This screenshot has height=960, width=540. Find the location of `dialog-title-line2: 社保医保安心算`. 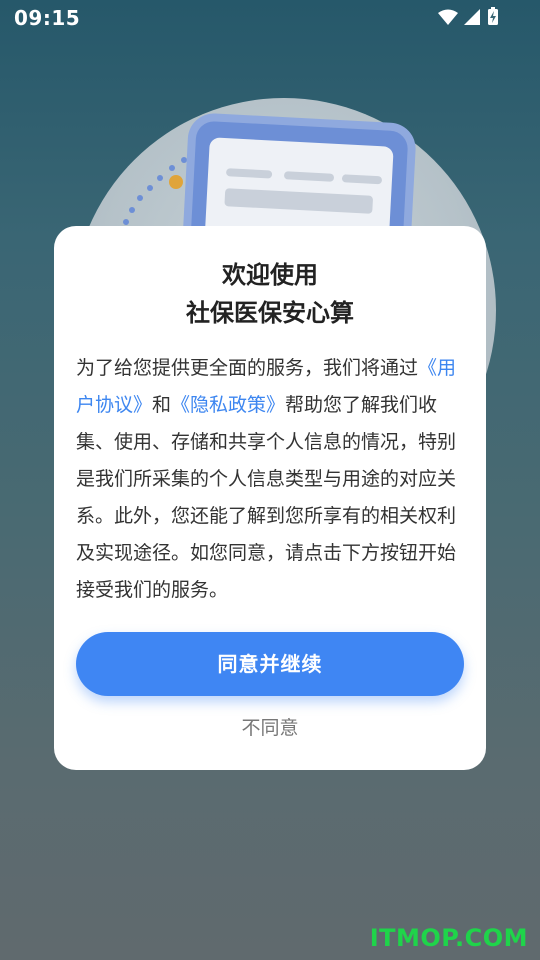

dialog-title-line2: 社保医保安心算 is located at coordinates (270, 313).